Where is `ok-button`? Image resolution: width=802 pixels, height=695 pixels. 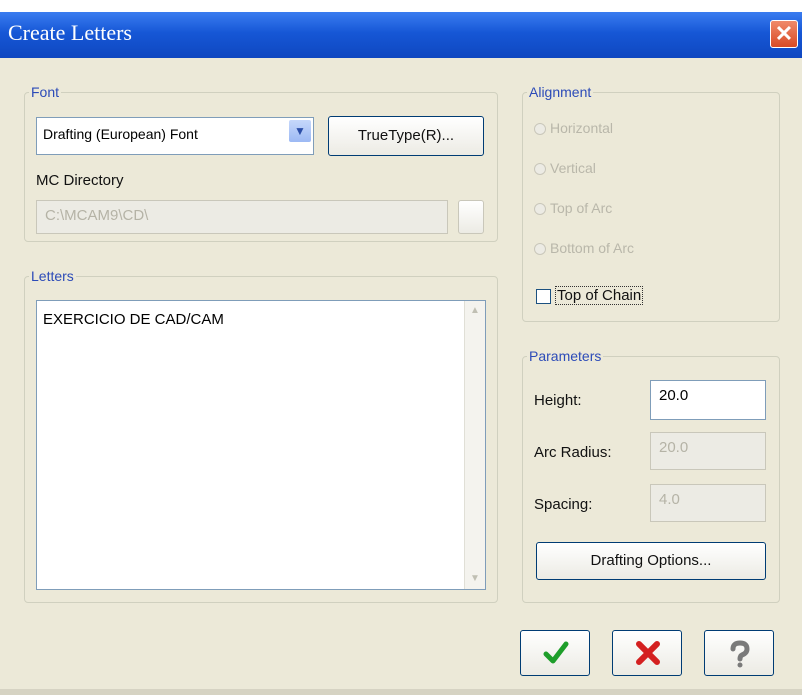 ok-button is located at coordinates (555, 653).